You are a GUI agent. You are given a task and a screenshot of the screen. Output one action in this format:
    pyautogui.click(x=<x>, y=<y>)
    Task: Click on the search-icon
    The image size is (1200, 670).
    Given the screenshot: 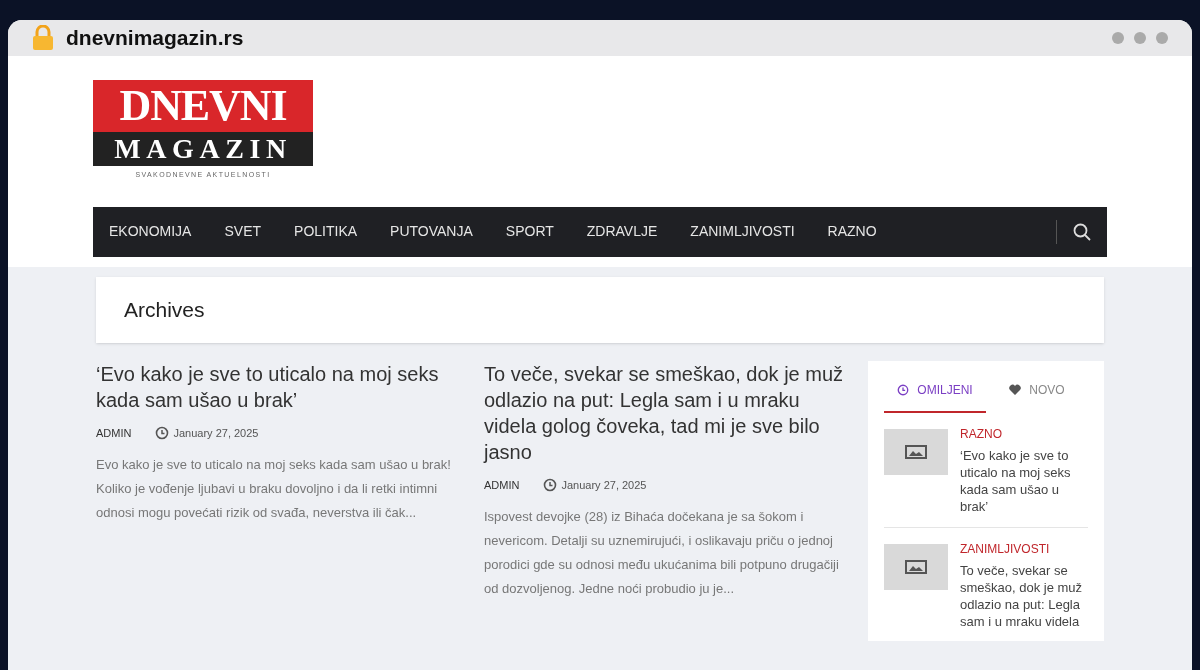 What is the action you would take?
    pyautogui.click(x=1082, y=231)
    